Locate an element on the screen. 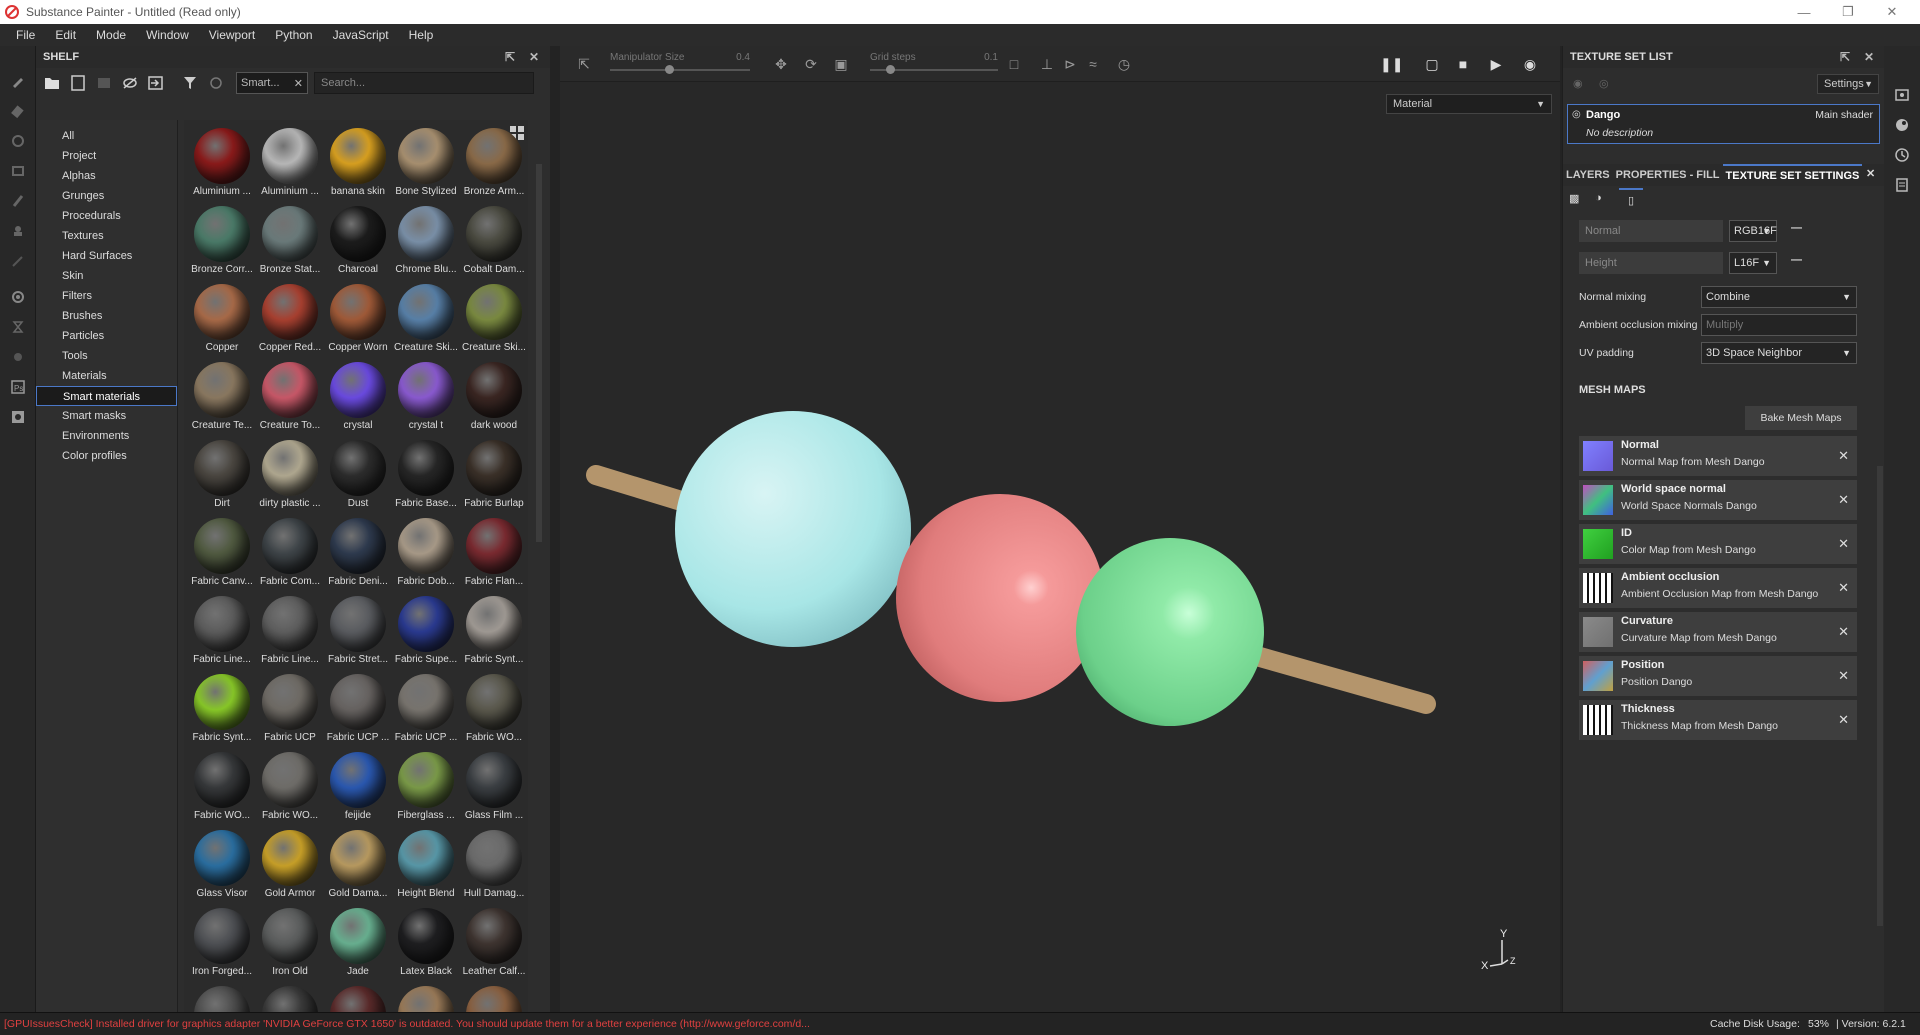 Image resolution: width=1920 pixels, height=1035 pixels. snap-icon: ≈ is located at coordinates (1093, 64).